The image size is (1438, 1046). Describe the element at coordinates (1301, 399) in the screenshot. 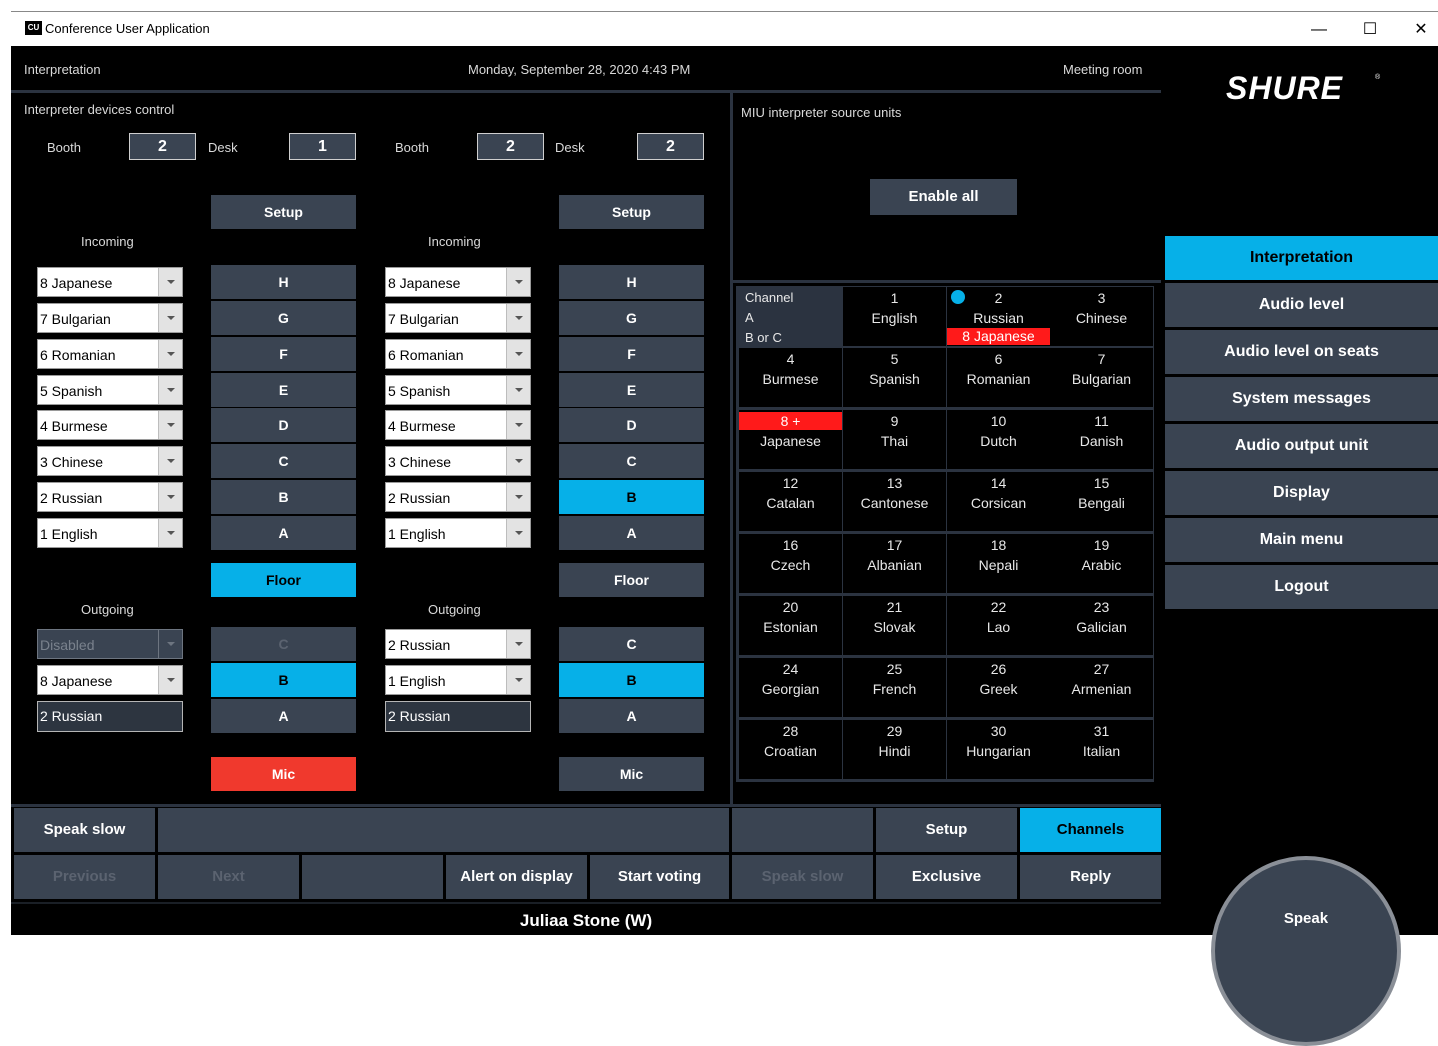

I see `menu-item-system-messages: System messages` at that location.